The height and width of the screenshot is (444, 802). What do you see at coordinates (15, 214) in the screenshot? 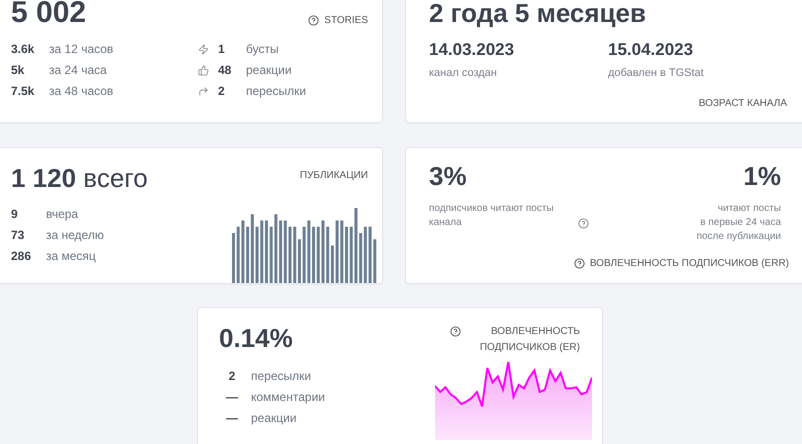
I see `stat-value: 9` at bounding box center [15, 214].